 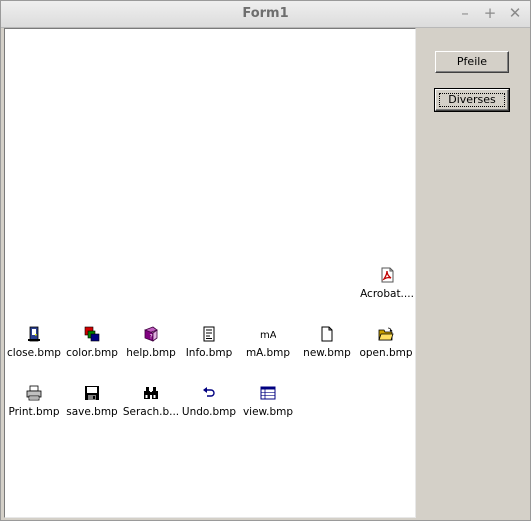 What do you see at coordinates (465, 13) in the screenshot?
I see `minimize-button: –` at bounding box center [465, 13].